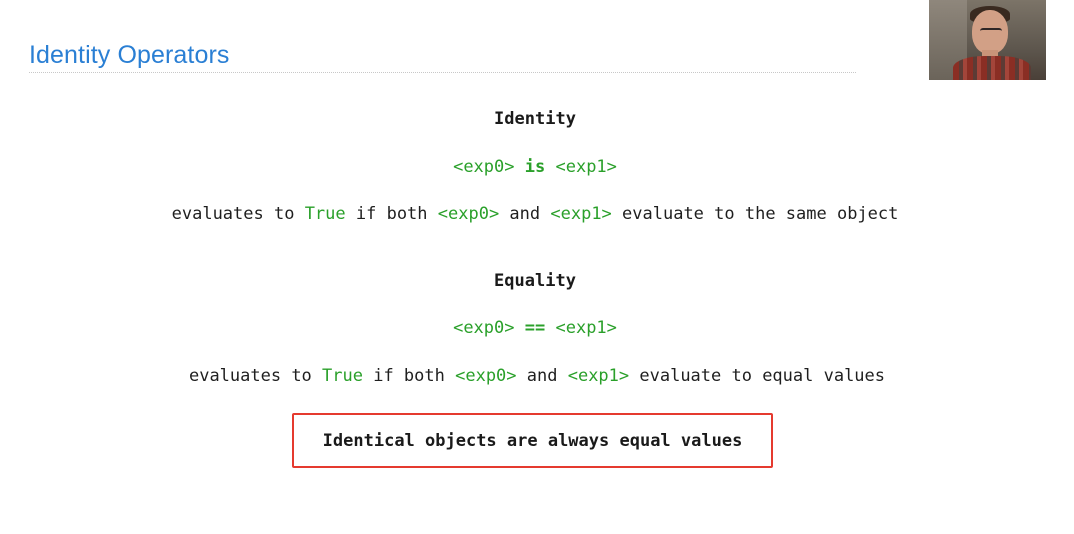 This screenshot has width=1074, height=534. I want to click on equality-heading: Equality, so click(535, 281).